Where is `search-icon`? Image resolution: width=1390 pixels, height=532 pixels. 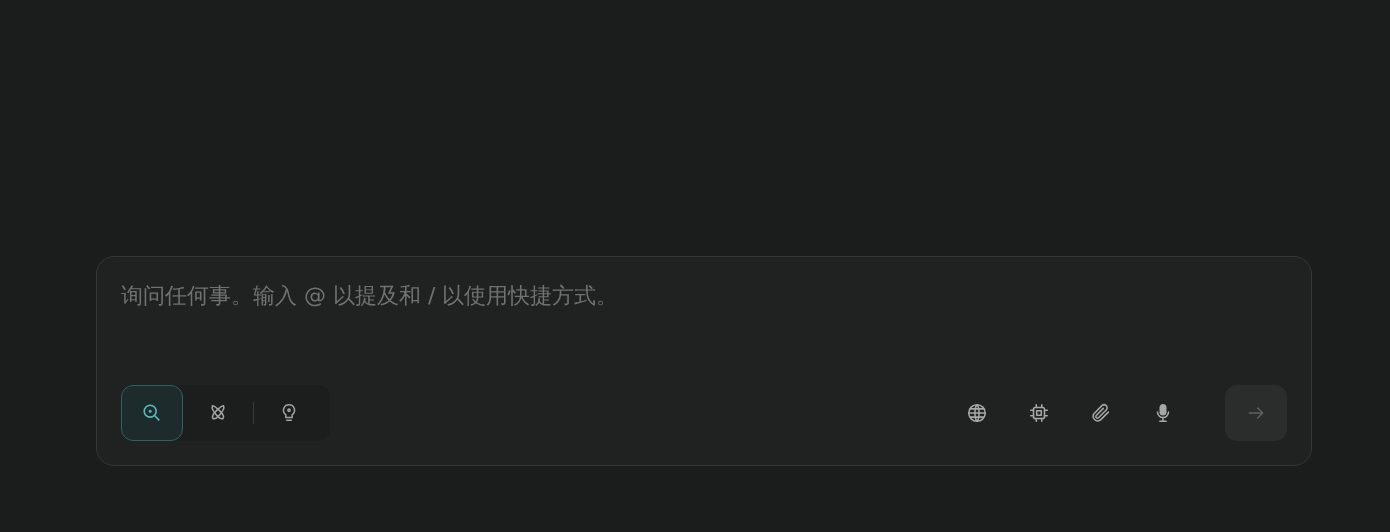
search-icon is located at coordinates (152, 413).